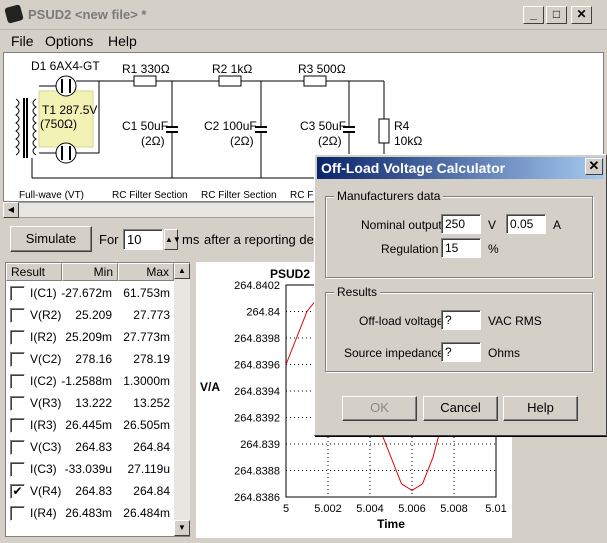  Describe the element at coordinates (153, 141) in the screenshot. I see `c1-esr-label: (2Ω)` at that location.